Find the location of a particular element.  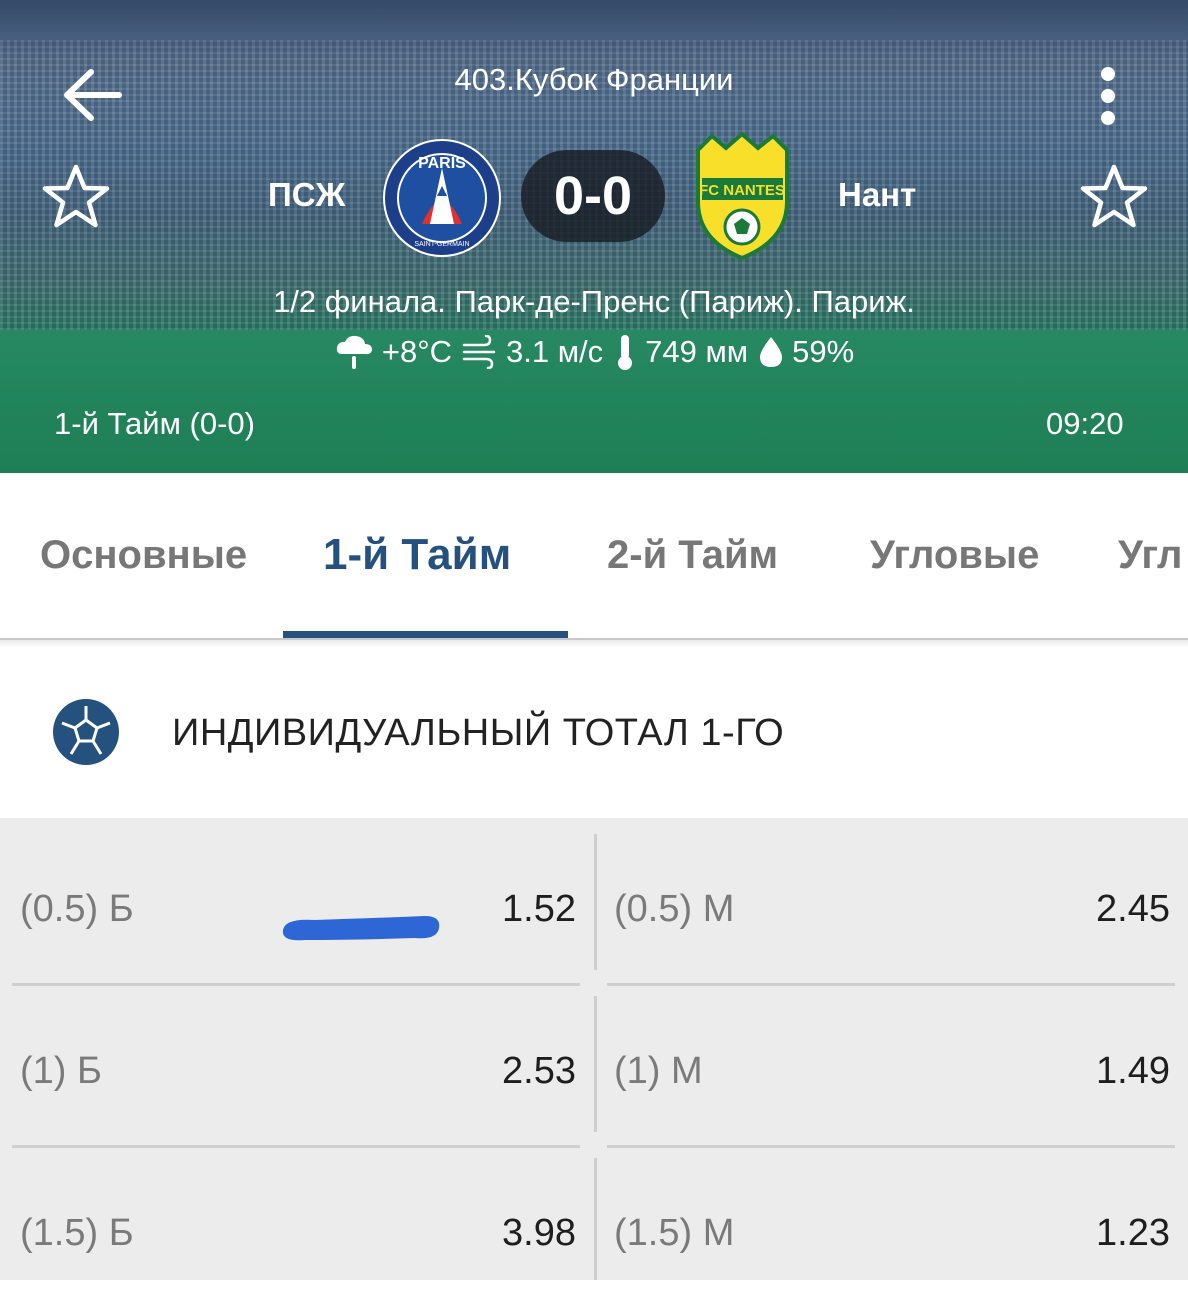

wind-value: 3.1 м/с is located at coordinates (554, 351).